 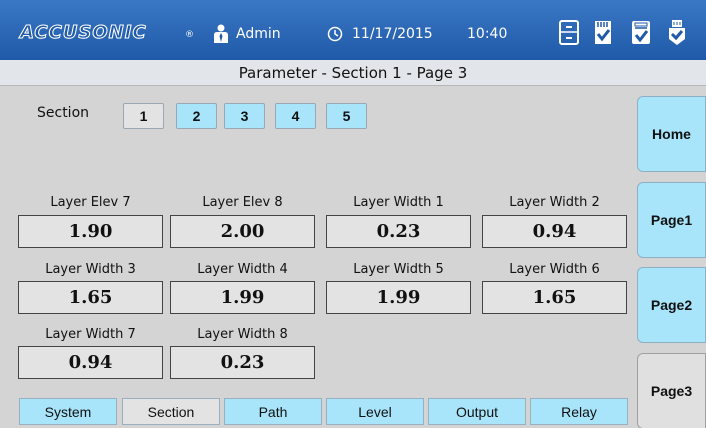 I want to click on section-button-1: 1, so click(x=143, y=116).